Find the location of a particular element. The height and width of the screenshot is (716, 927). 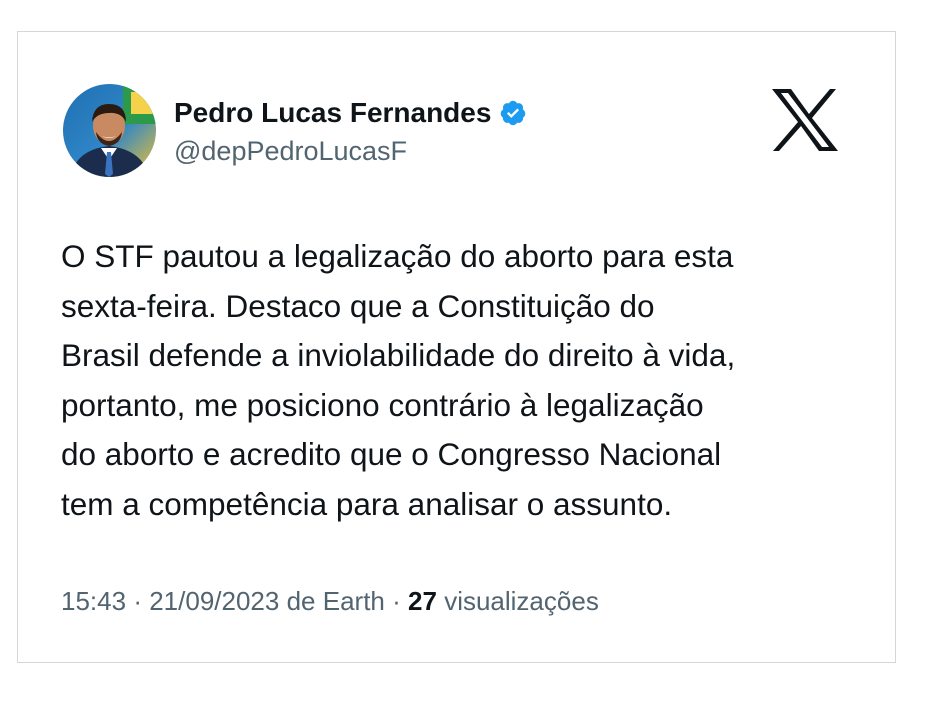

avatar is located at coordinates (109, 130).